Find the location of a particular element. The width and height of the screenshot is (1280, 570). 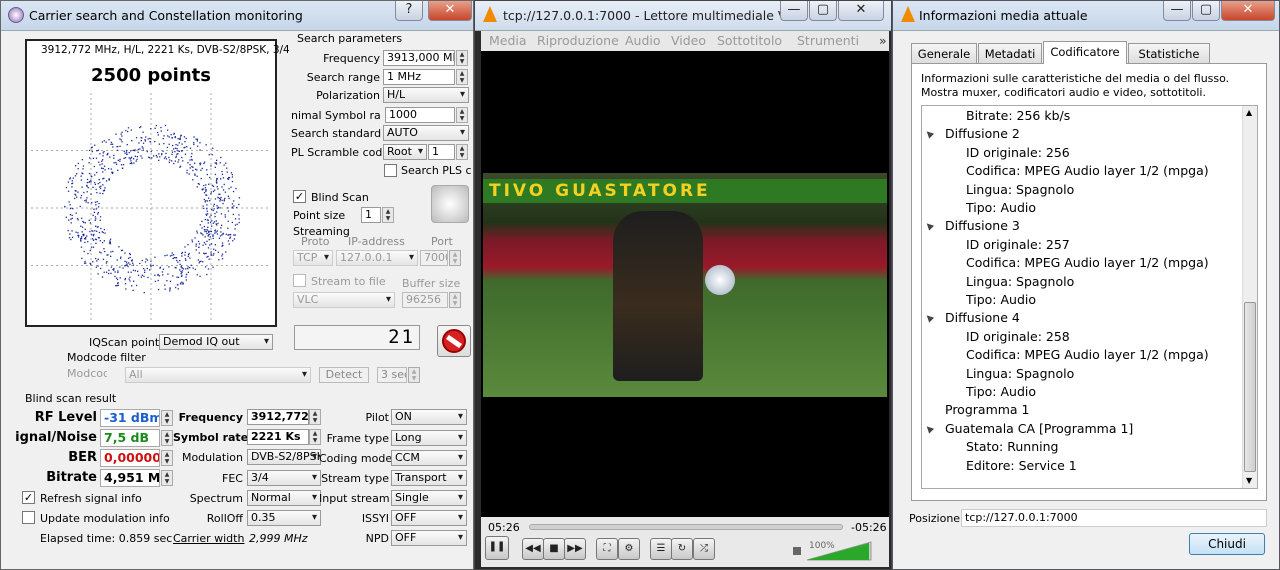

menu-strumenti: Strumenti is located at coordinates (828, 40).